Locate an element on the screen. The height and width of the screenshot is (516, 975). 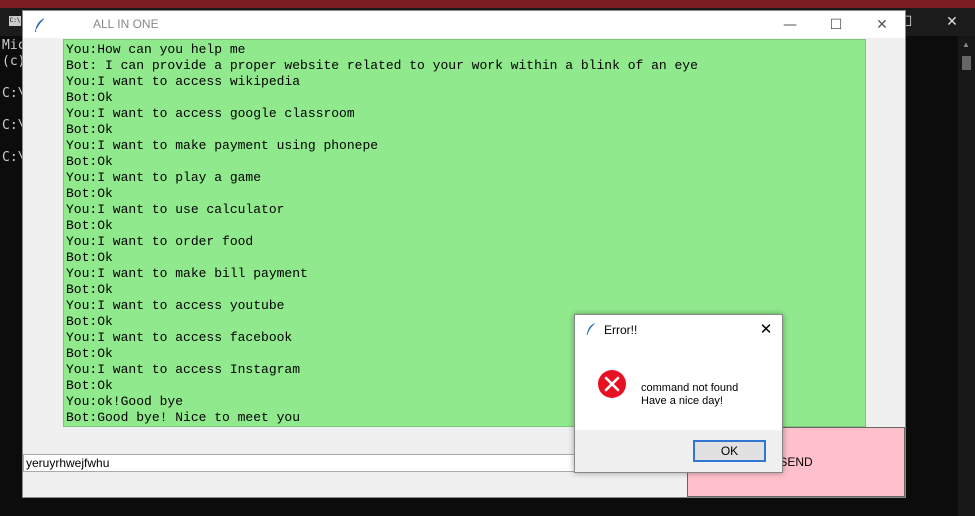
chat-line: You:I want to use calculator is located at coordinates (175, 209).